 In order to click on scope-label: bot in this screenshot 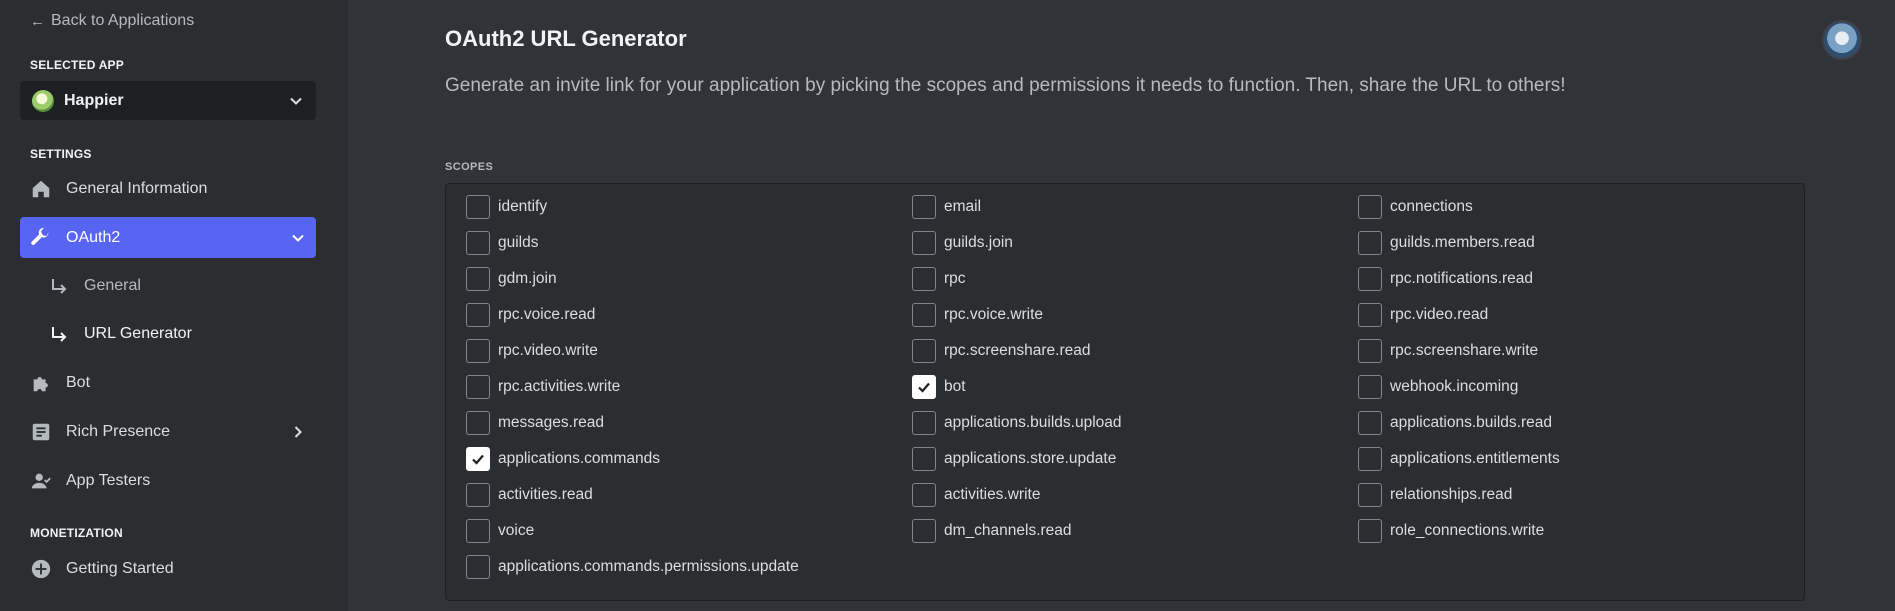, I will do `click(955, 386)`.